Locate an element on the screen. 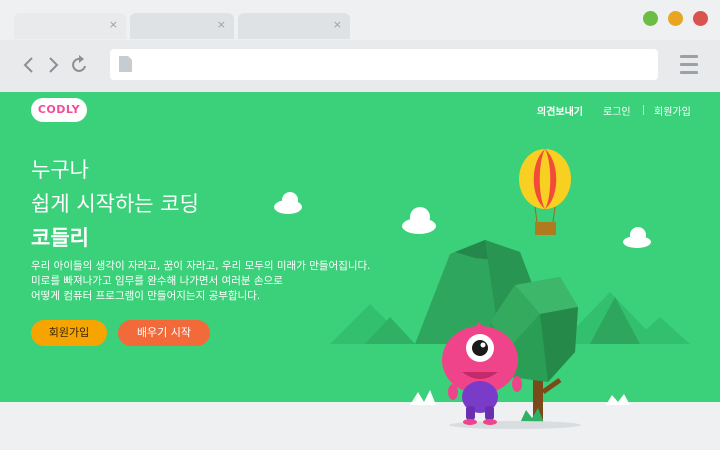 The height and width of the screenshot is (450, 720). browser-tab-3: × is located at coordinates (294, 26).